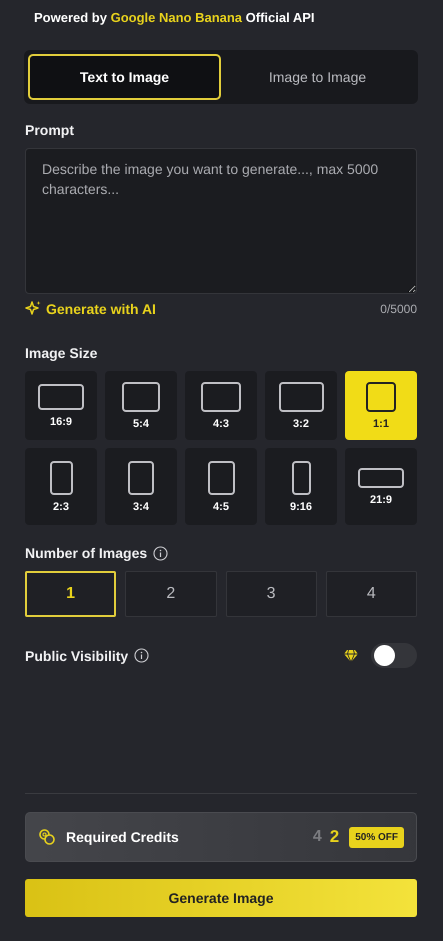 The width and height of the screenshot is (443, 941). I want to click on aspect-ratio-option: 16:9, so click(61, 405).